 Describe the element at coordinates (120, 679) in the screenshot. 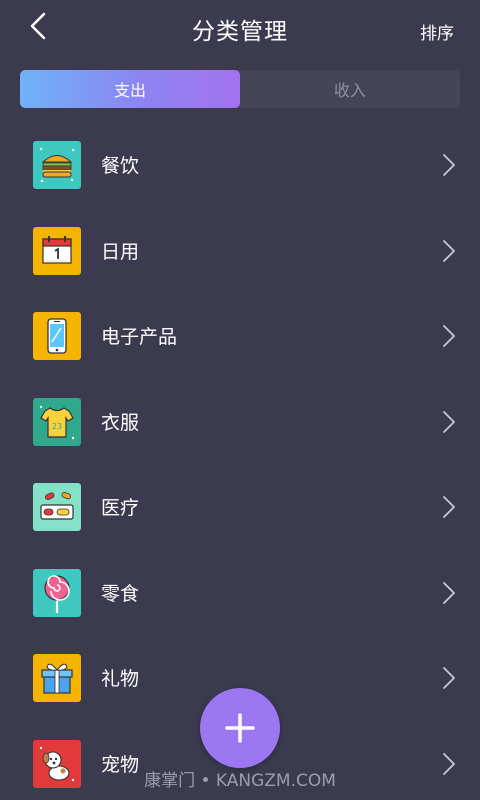

I see `category-label: 礼物` at that location.